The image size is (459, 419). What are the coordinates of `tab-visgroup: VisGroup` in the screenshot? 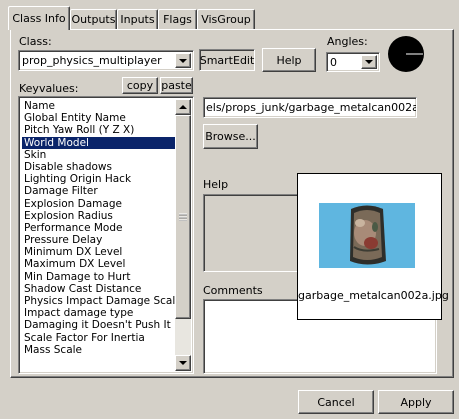 It's located at (226, 19).